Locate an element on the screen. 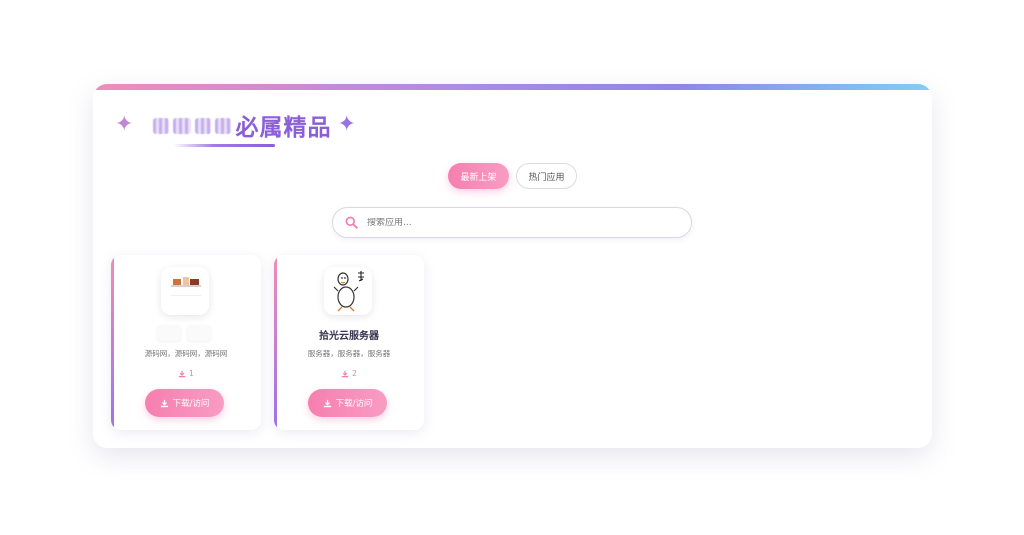 The image size is (1024, 535). title-text: 必属精品 is located at coordinates (283, 128).